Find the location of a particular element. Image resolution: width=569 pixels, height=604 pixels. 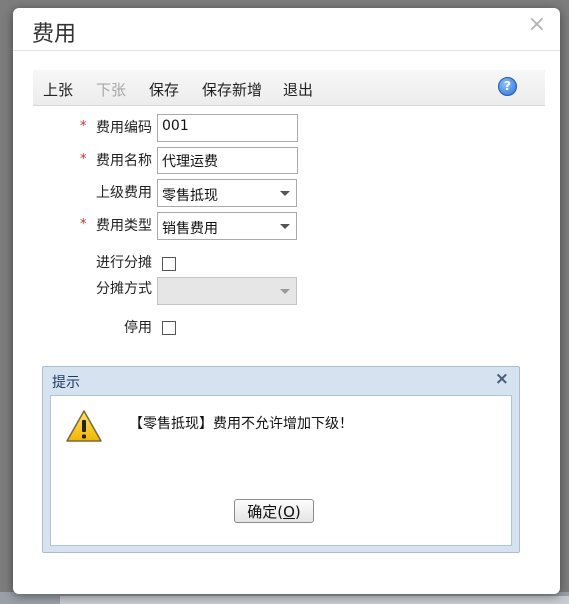

type-select-value: 销售费用 is located at coordinates (190, 229).